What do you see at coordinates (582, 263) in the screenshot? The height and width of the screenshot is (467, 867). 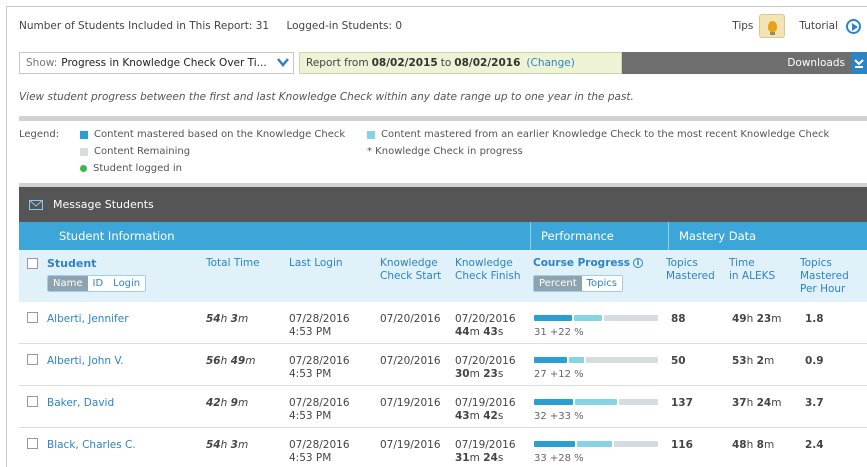 I see `column-course-progress-label: Course Progress` at bounding box center [582, 263].